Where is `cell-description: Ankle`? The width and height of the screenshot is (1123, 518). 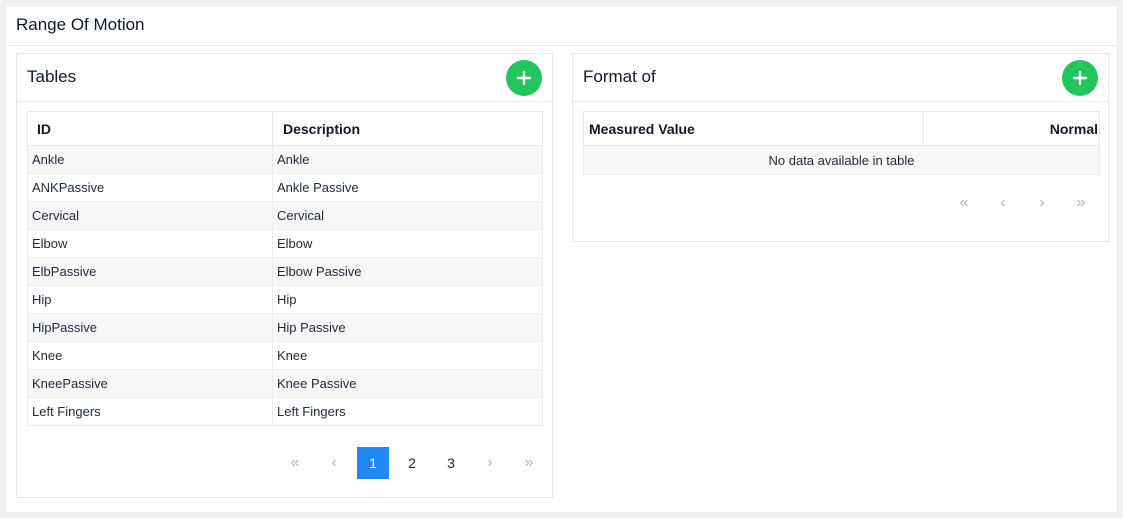
cell-description: Ankle is located at coordinates (407, 159).